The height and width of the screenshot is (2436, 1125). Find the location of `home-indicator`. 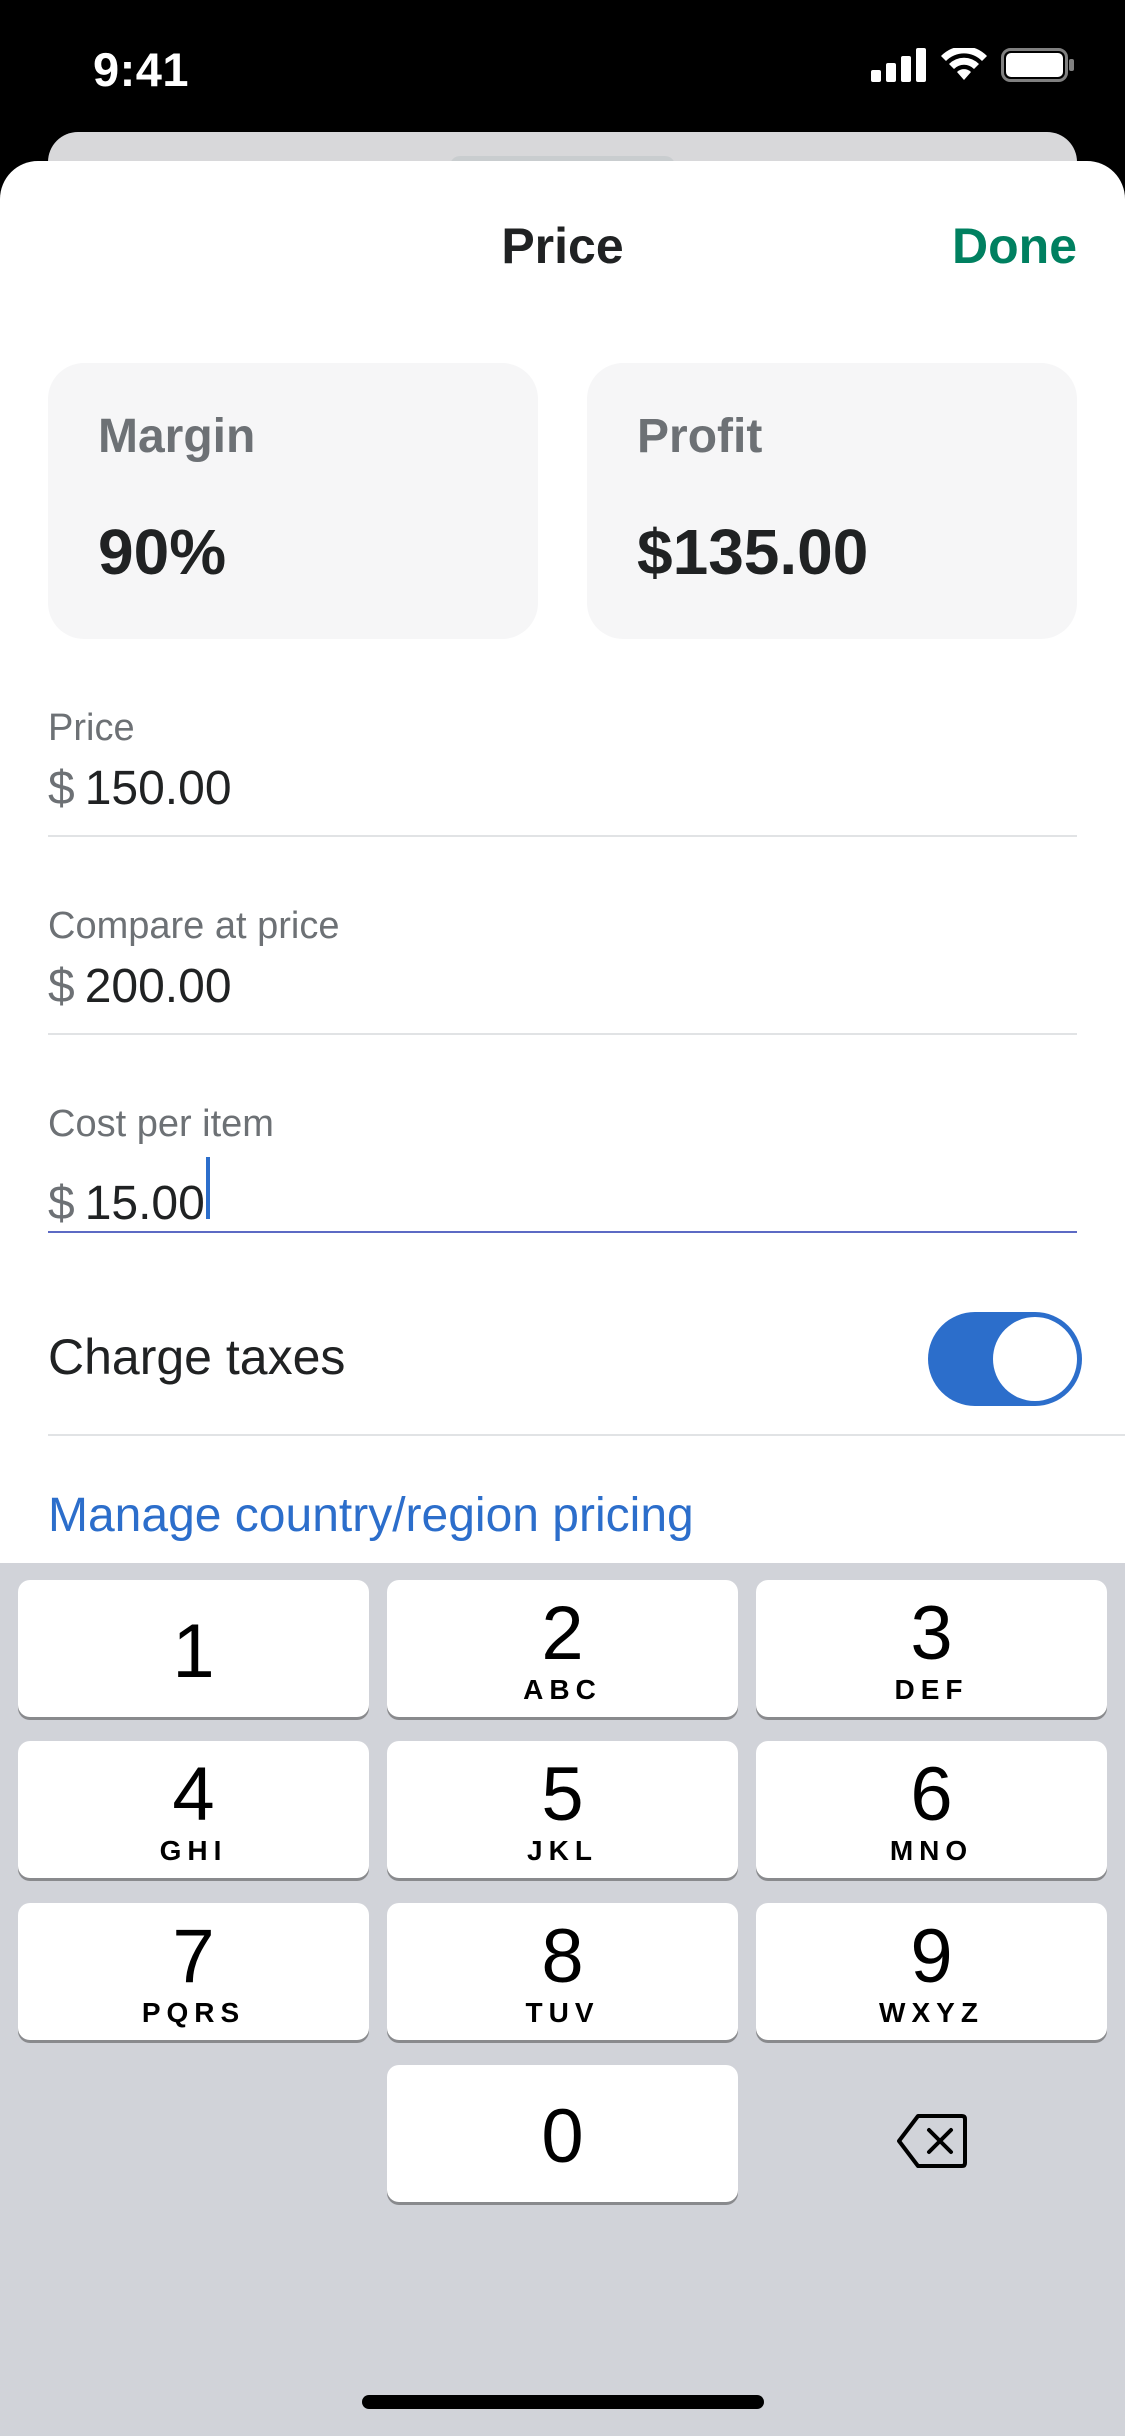

home-indicator is located at coordinates (563, 2402).